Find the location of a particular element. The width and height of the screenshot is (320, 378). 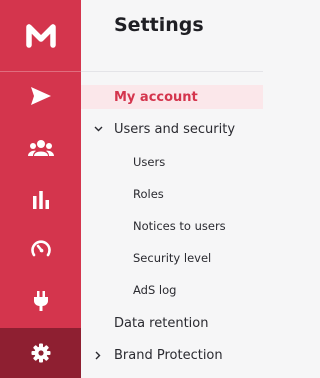

users-group-icon is located at coordinates (40, 148).